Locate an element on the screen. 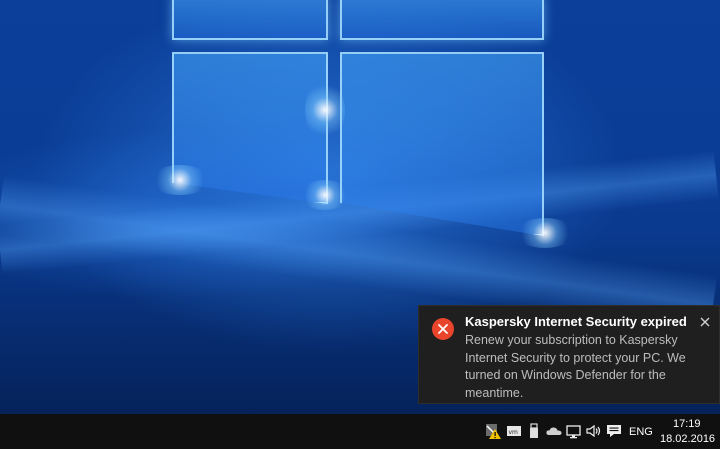 The width and height of the screenshot is (720, 449). clock-date: 18.02.2016 is located at coordinates (687, 439).